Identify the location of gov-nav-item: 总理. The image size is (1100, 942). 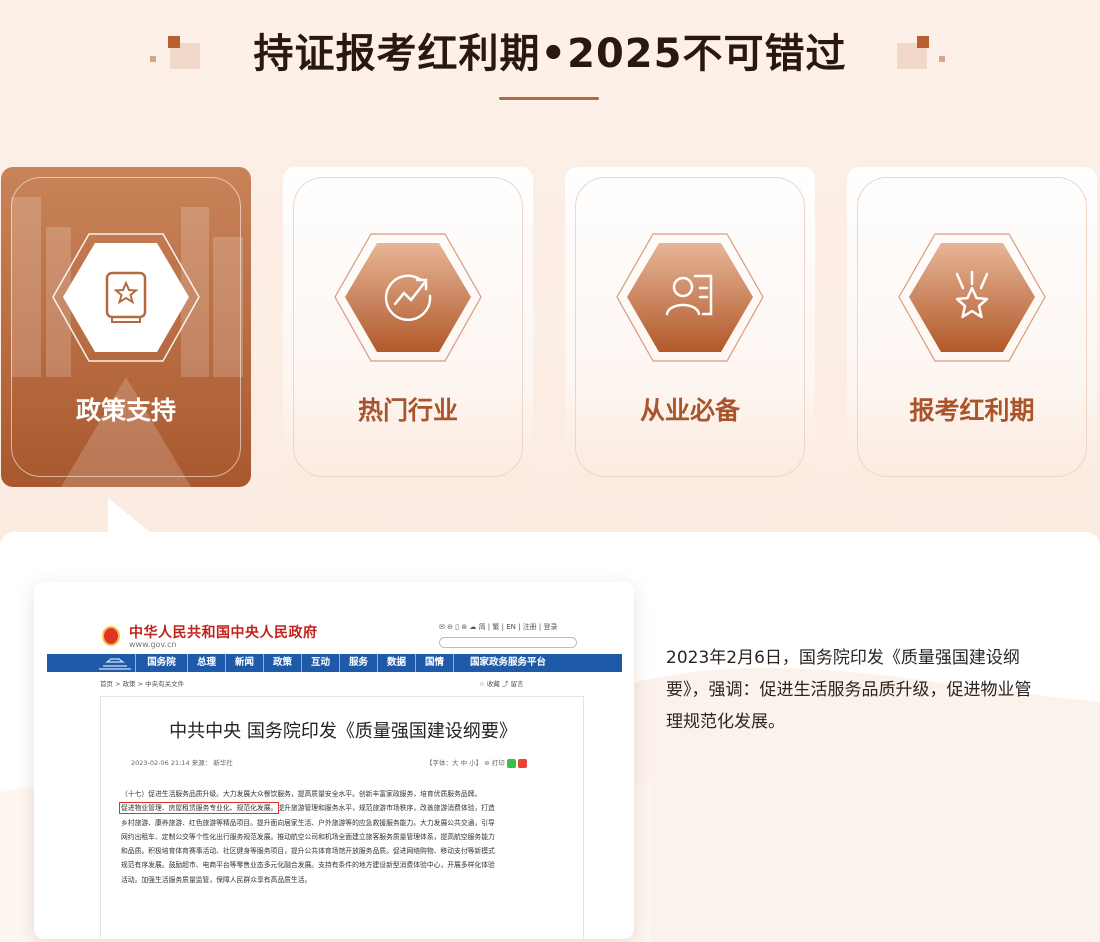
(206, 663).